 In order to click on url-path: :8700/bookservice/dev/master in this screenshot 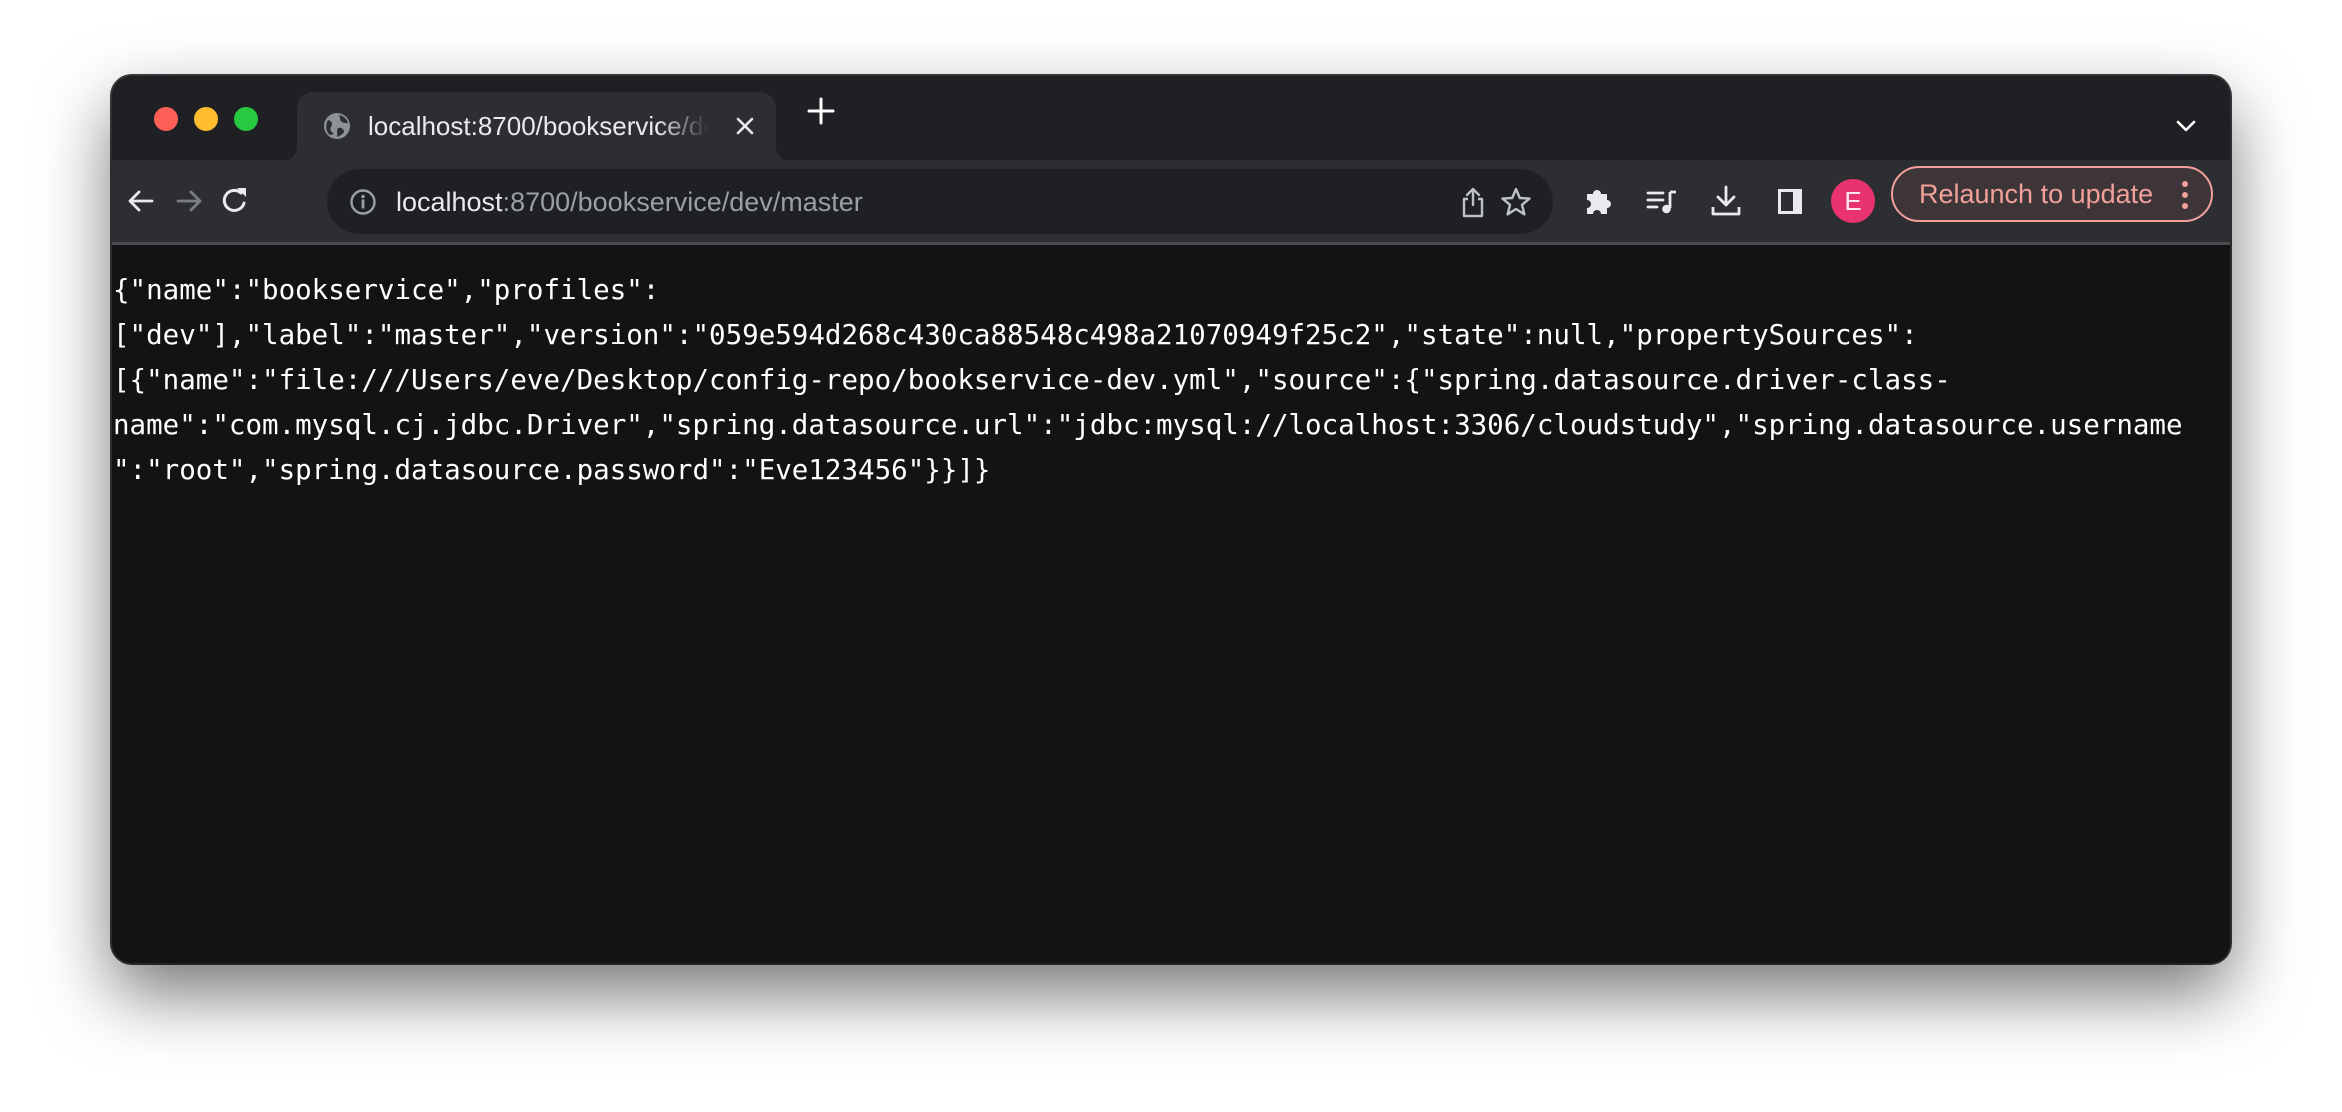, I will do `click(682, 202)`.